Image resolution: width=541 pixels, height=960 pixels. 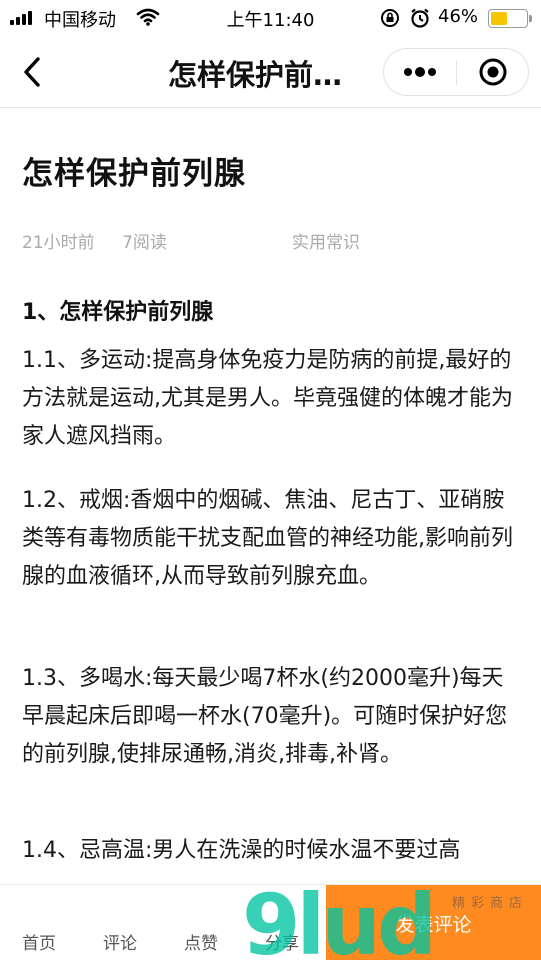 I want to click on more-dots-icon, so click(x=420, y=72).